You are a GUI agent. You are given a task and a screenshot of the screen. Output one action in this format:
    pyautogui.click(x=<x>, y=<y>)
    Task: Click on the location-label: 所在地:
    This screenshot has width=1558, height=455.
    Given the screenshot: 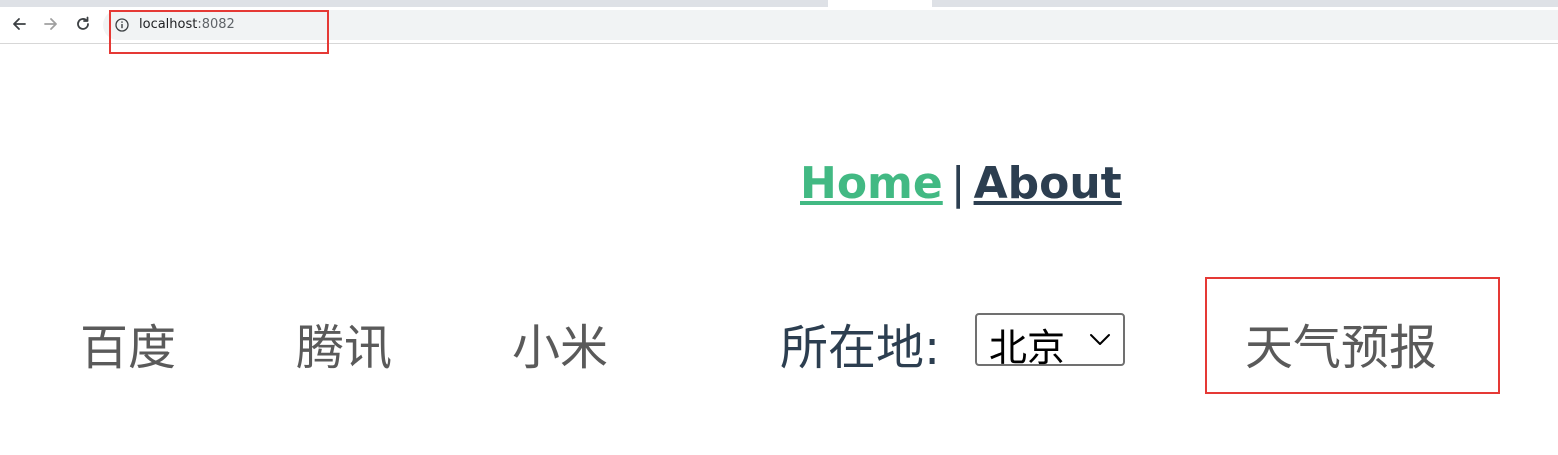 What is the action you would take?
    pyautogui.click(x=860, y=348)
    